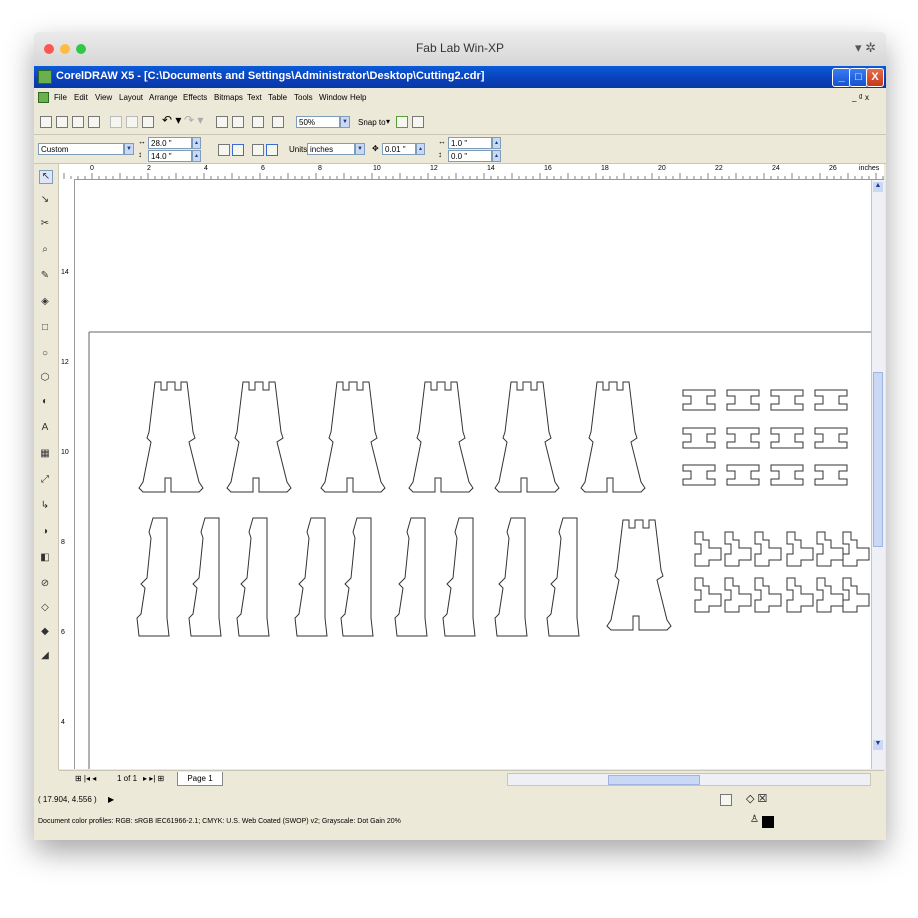 This screenshot has width=918, height=918. I want to click on outline-tool-icon: ◇, so click(45, 608).